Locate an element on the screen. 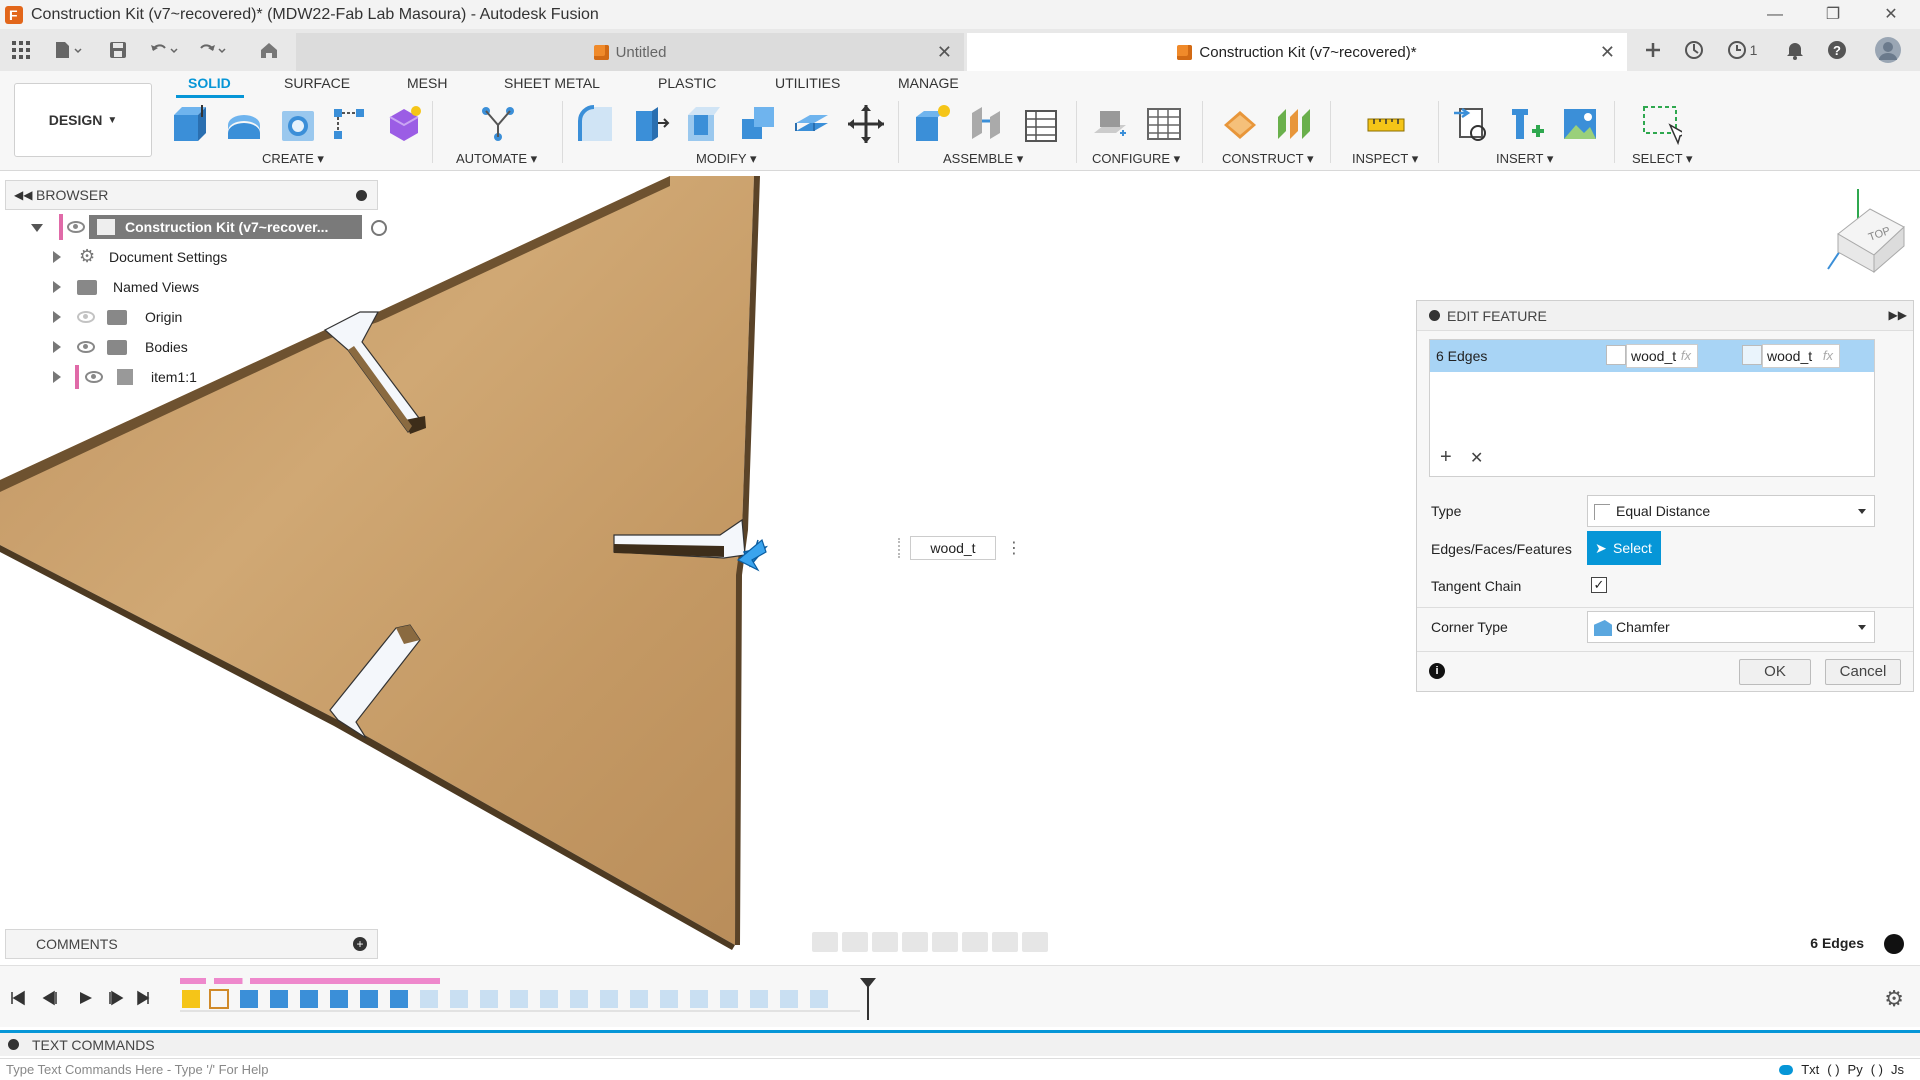 The height and width of the screenshot is (1080, 1920). create-group-label: CREATE ▾ is located at coordinates (293, 159).